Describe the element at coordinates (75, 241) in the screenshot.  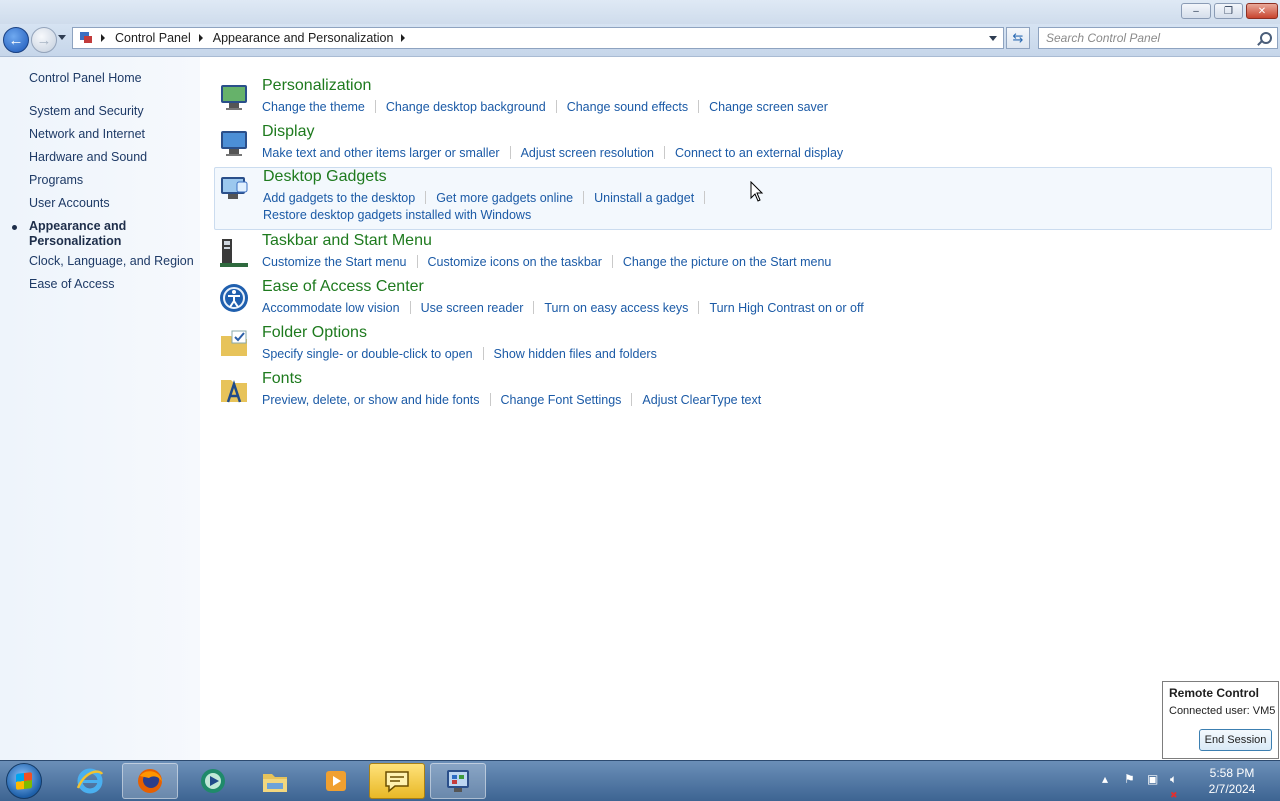
I see `sidebar-item-label: Personalization` at that location.